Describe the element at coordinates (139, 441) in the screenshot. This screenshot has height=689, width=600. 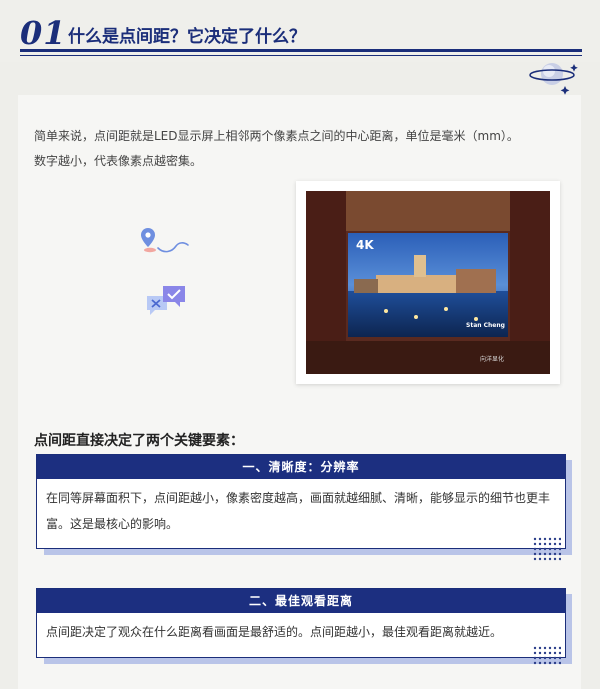
I see `key-factors-heading: 点间距直接决定了两个关键要素：` at that location.